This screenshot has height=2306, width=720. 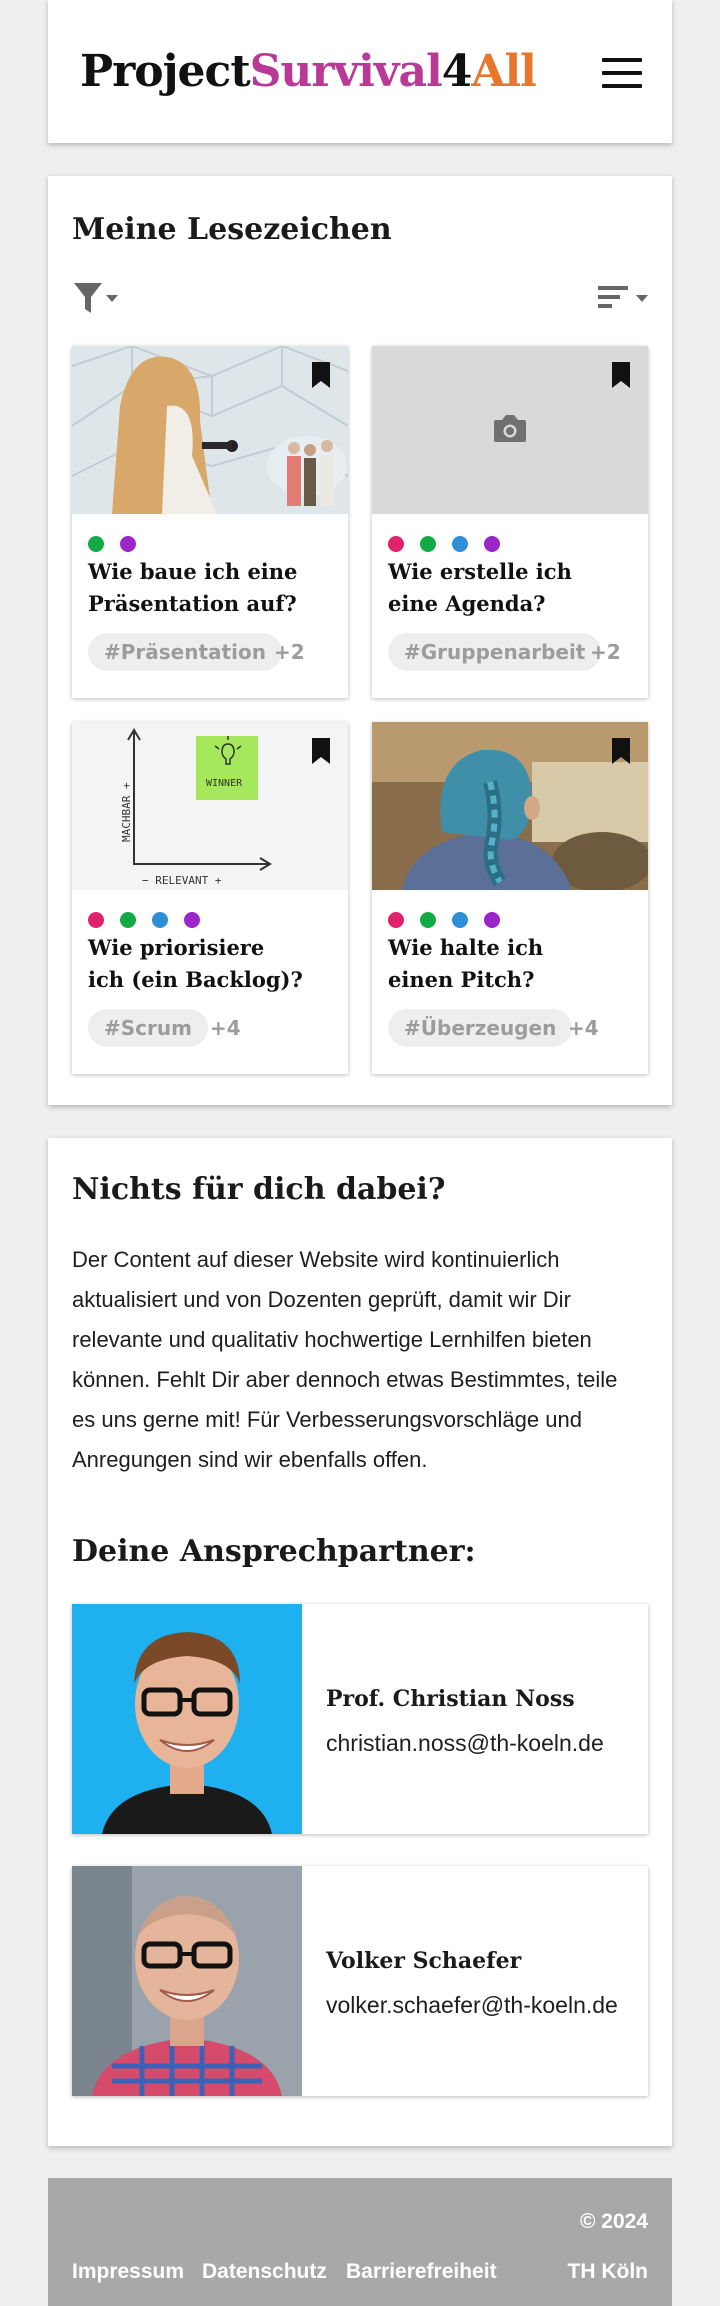 I want to click on hamburger-menu-icon, so click(x=623, y=73).